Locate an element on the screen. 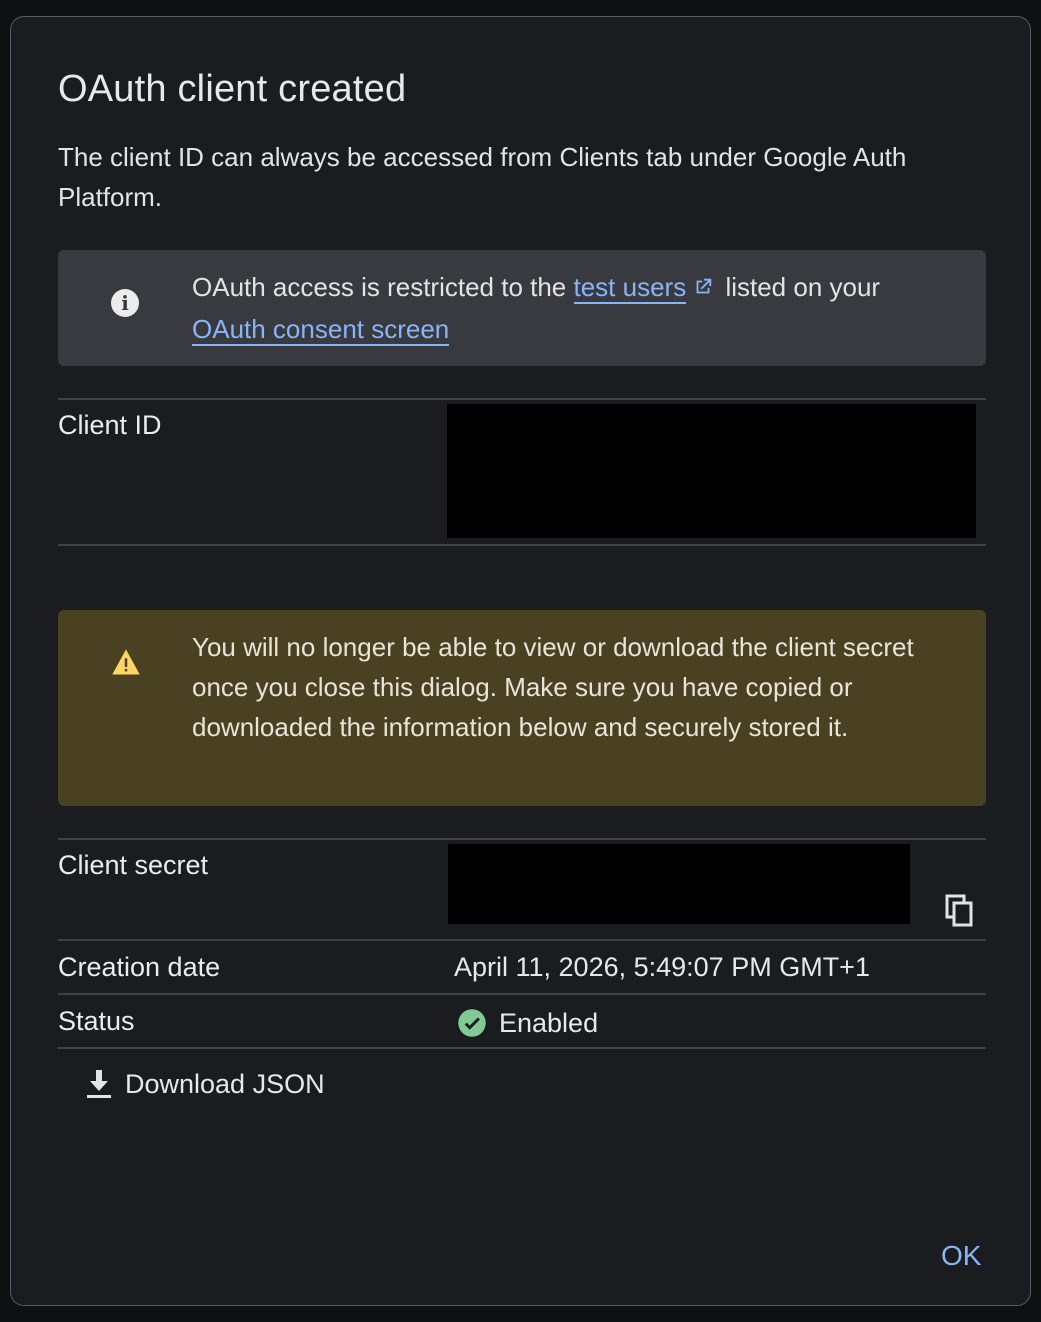 This screenshot has width=1041, height=1322. client-secret-redacted-value is located at coordinates (679, 884).